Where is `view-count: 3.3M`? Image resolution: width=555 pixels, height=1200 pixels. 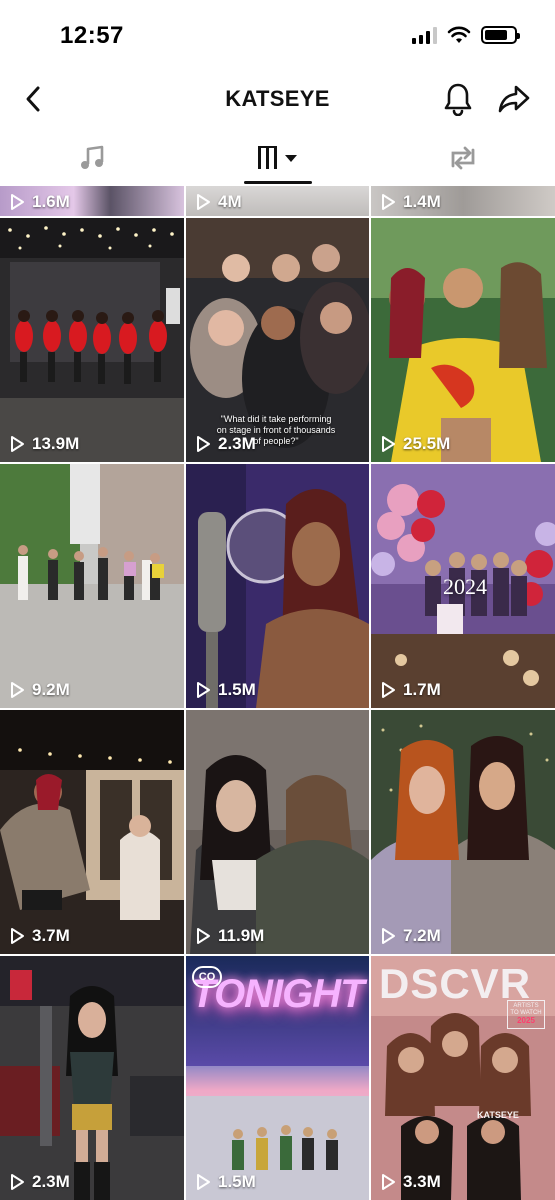 view-count: 3.3M is located at coordinates (410, 1182).